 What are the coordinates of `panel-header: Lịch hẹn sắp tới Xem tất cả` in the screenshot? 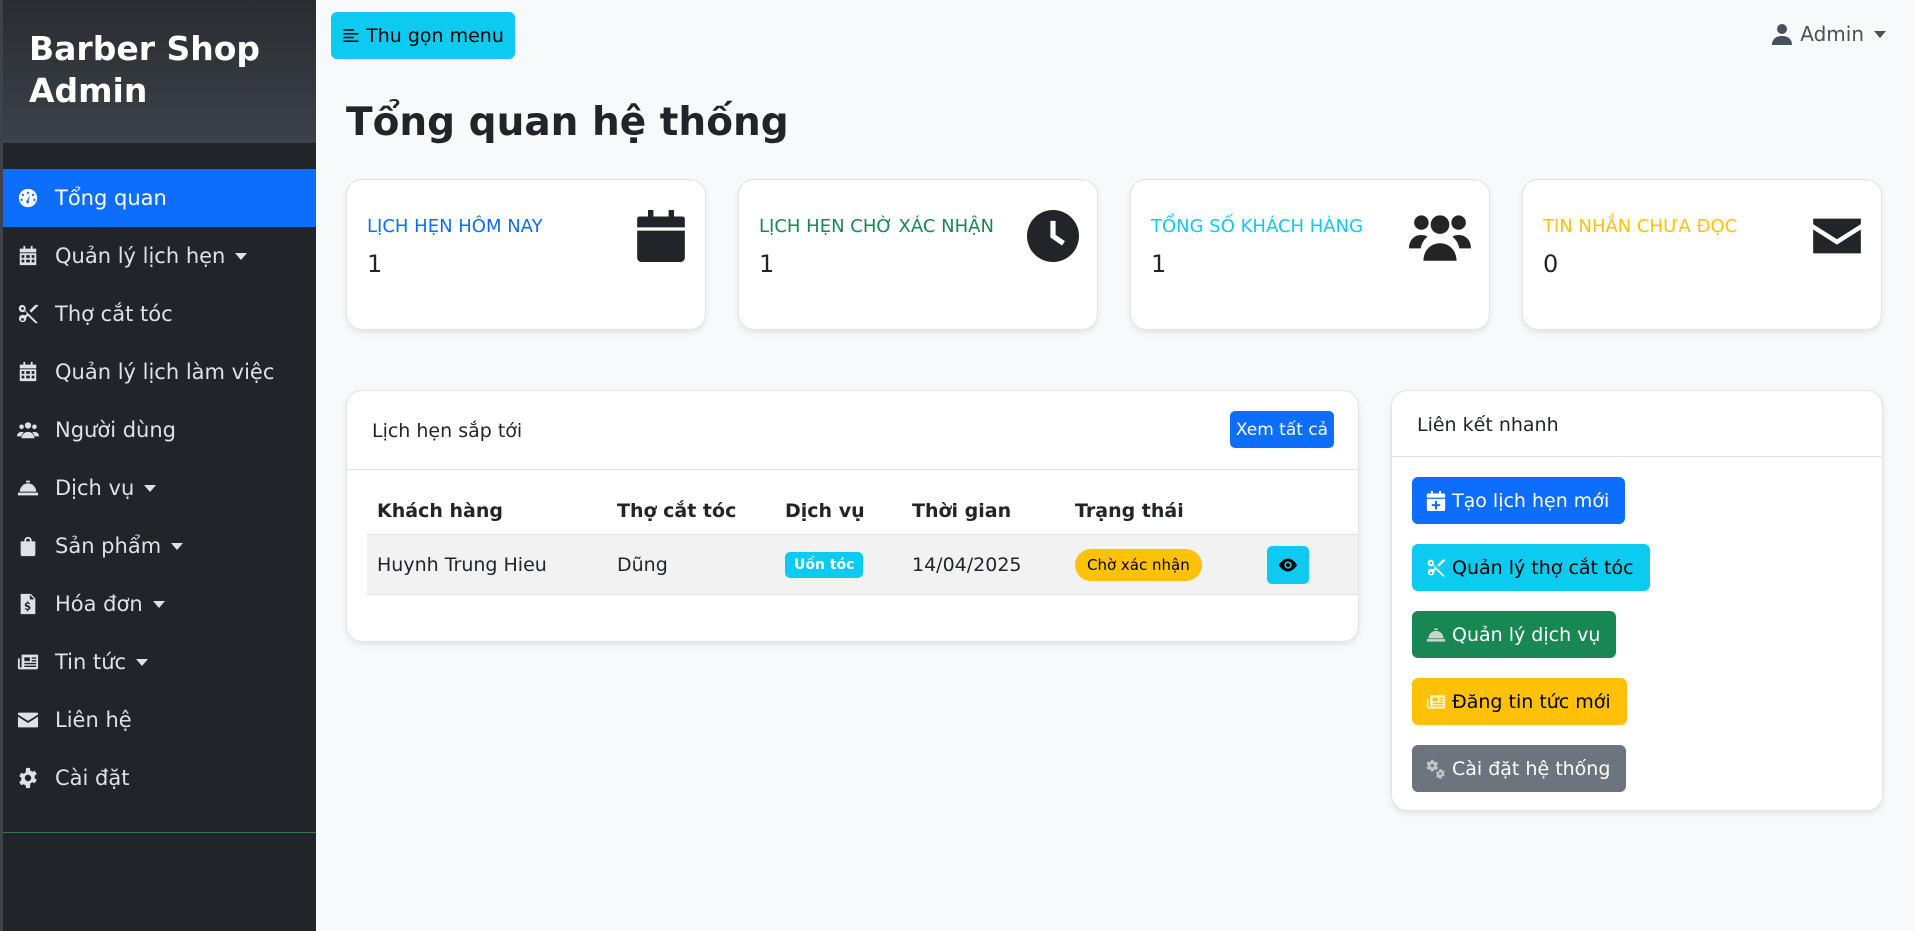 It's located at (852, 430).